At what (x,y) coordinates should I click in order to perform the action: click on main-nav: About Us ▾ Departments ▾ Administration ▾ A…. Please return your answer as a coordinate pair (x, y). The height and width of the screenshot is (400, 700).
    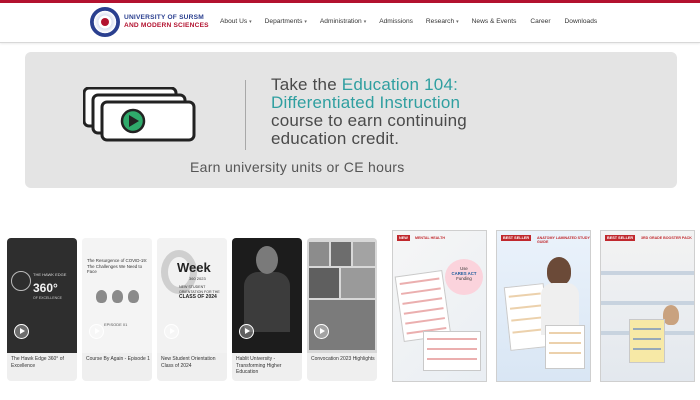
    Looking at the image, I should click on (408, 21).